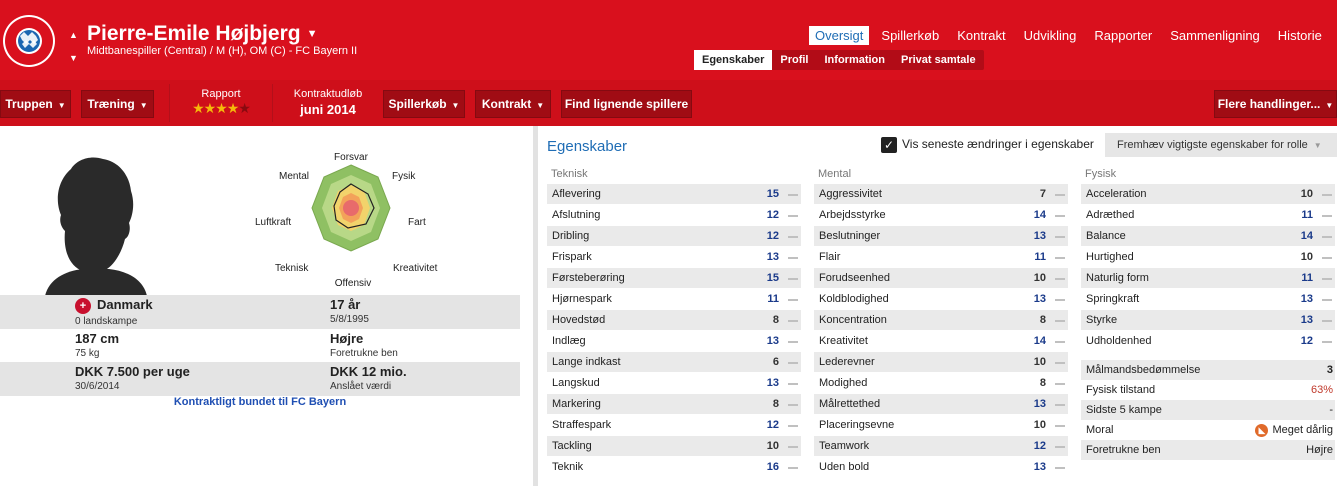  What do you see at coordinates (1208, 236) in the screenshot?
I see `attribute-row: Balance 14` at bounding box center [1208, 236].